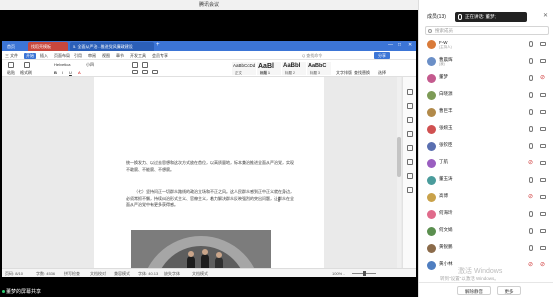 This screenshot has width=553, height=297. I want to click on size-select: 小四, so click(90, 65).